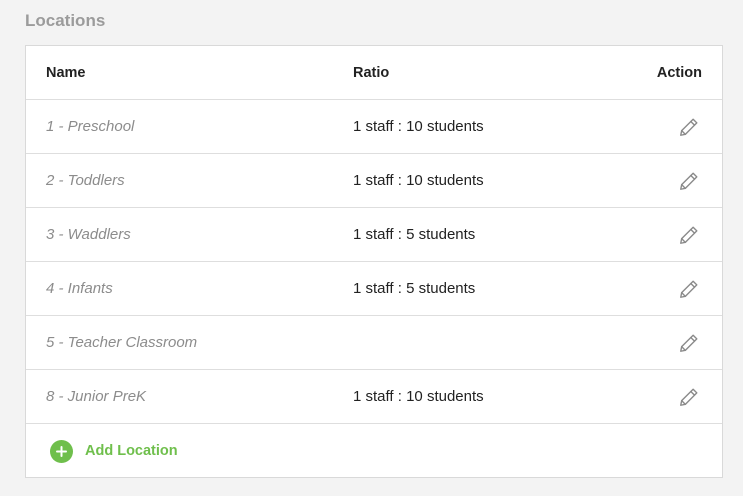 The image size is (743, 496). I want to click on header-action: Action, so click(679, 72).